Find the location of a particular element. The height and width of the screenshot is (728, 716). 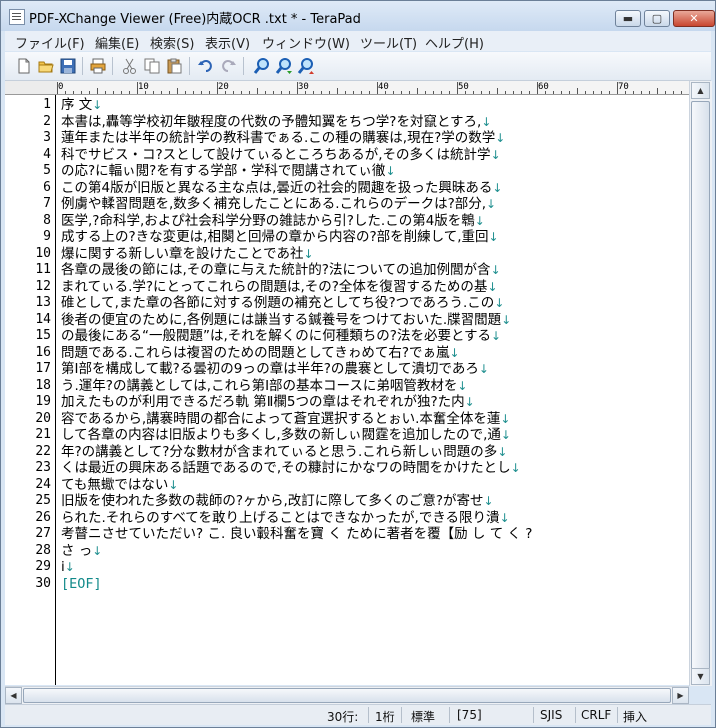

line-number: 3 is located at coordinates (47, 137).